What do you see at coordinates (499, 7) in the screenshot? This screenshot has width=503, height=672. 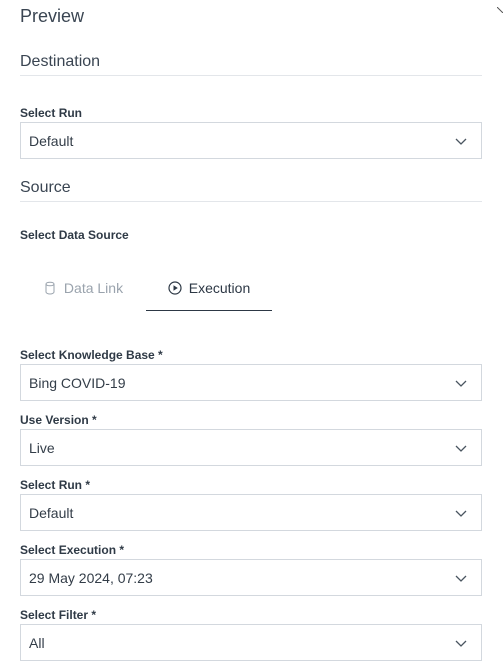 I see `corner-mark` at bounding box center [499, 7].